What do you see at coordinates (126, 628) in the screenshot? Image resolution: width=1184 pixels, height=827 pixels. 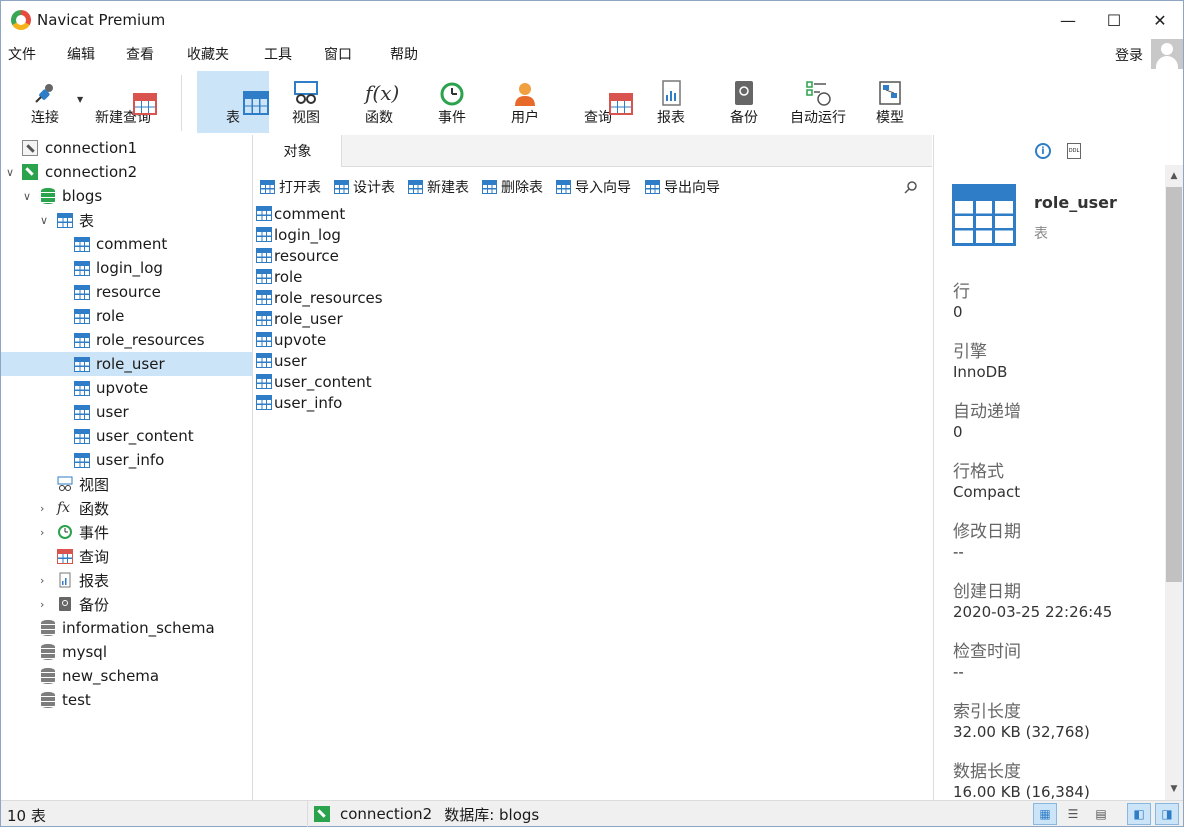 I see `tree-item-database: information_schema` at bounding box center [126, 628].